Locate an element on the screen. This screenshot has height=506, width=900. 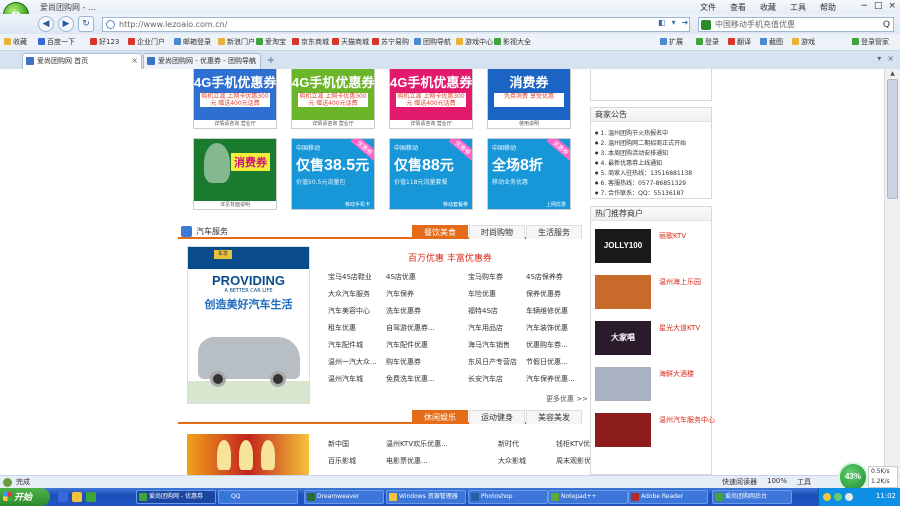
favorite-link: 好123 is located at coordinates (104, 42).